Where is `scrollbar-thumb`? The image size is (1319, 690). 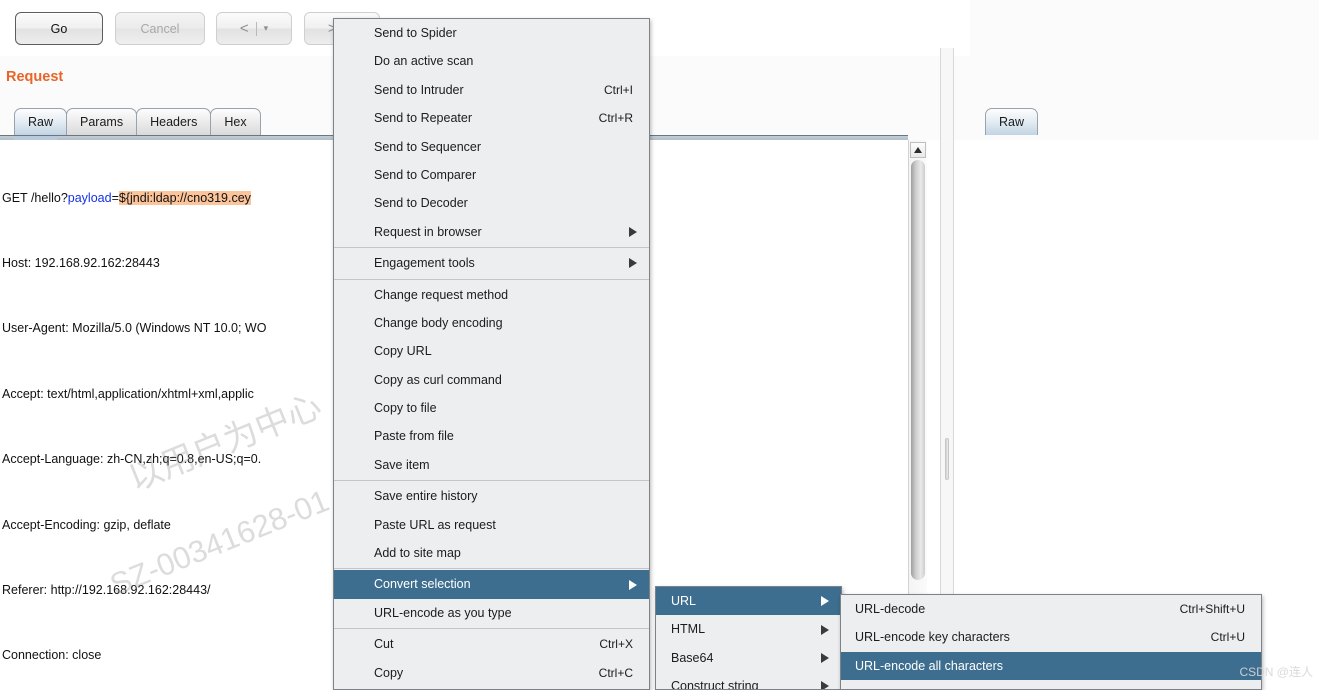
scrollbar-thumb is located at coordinates (918, 370).